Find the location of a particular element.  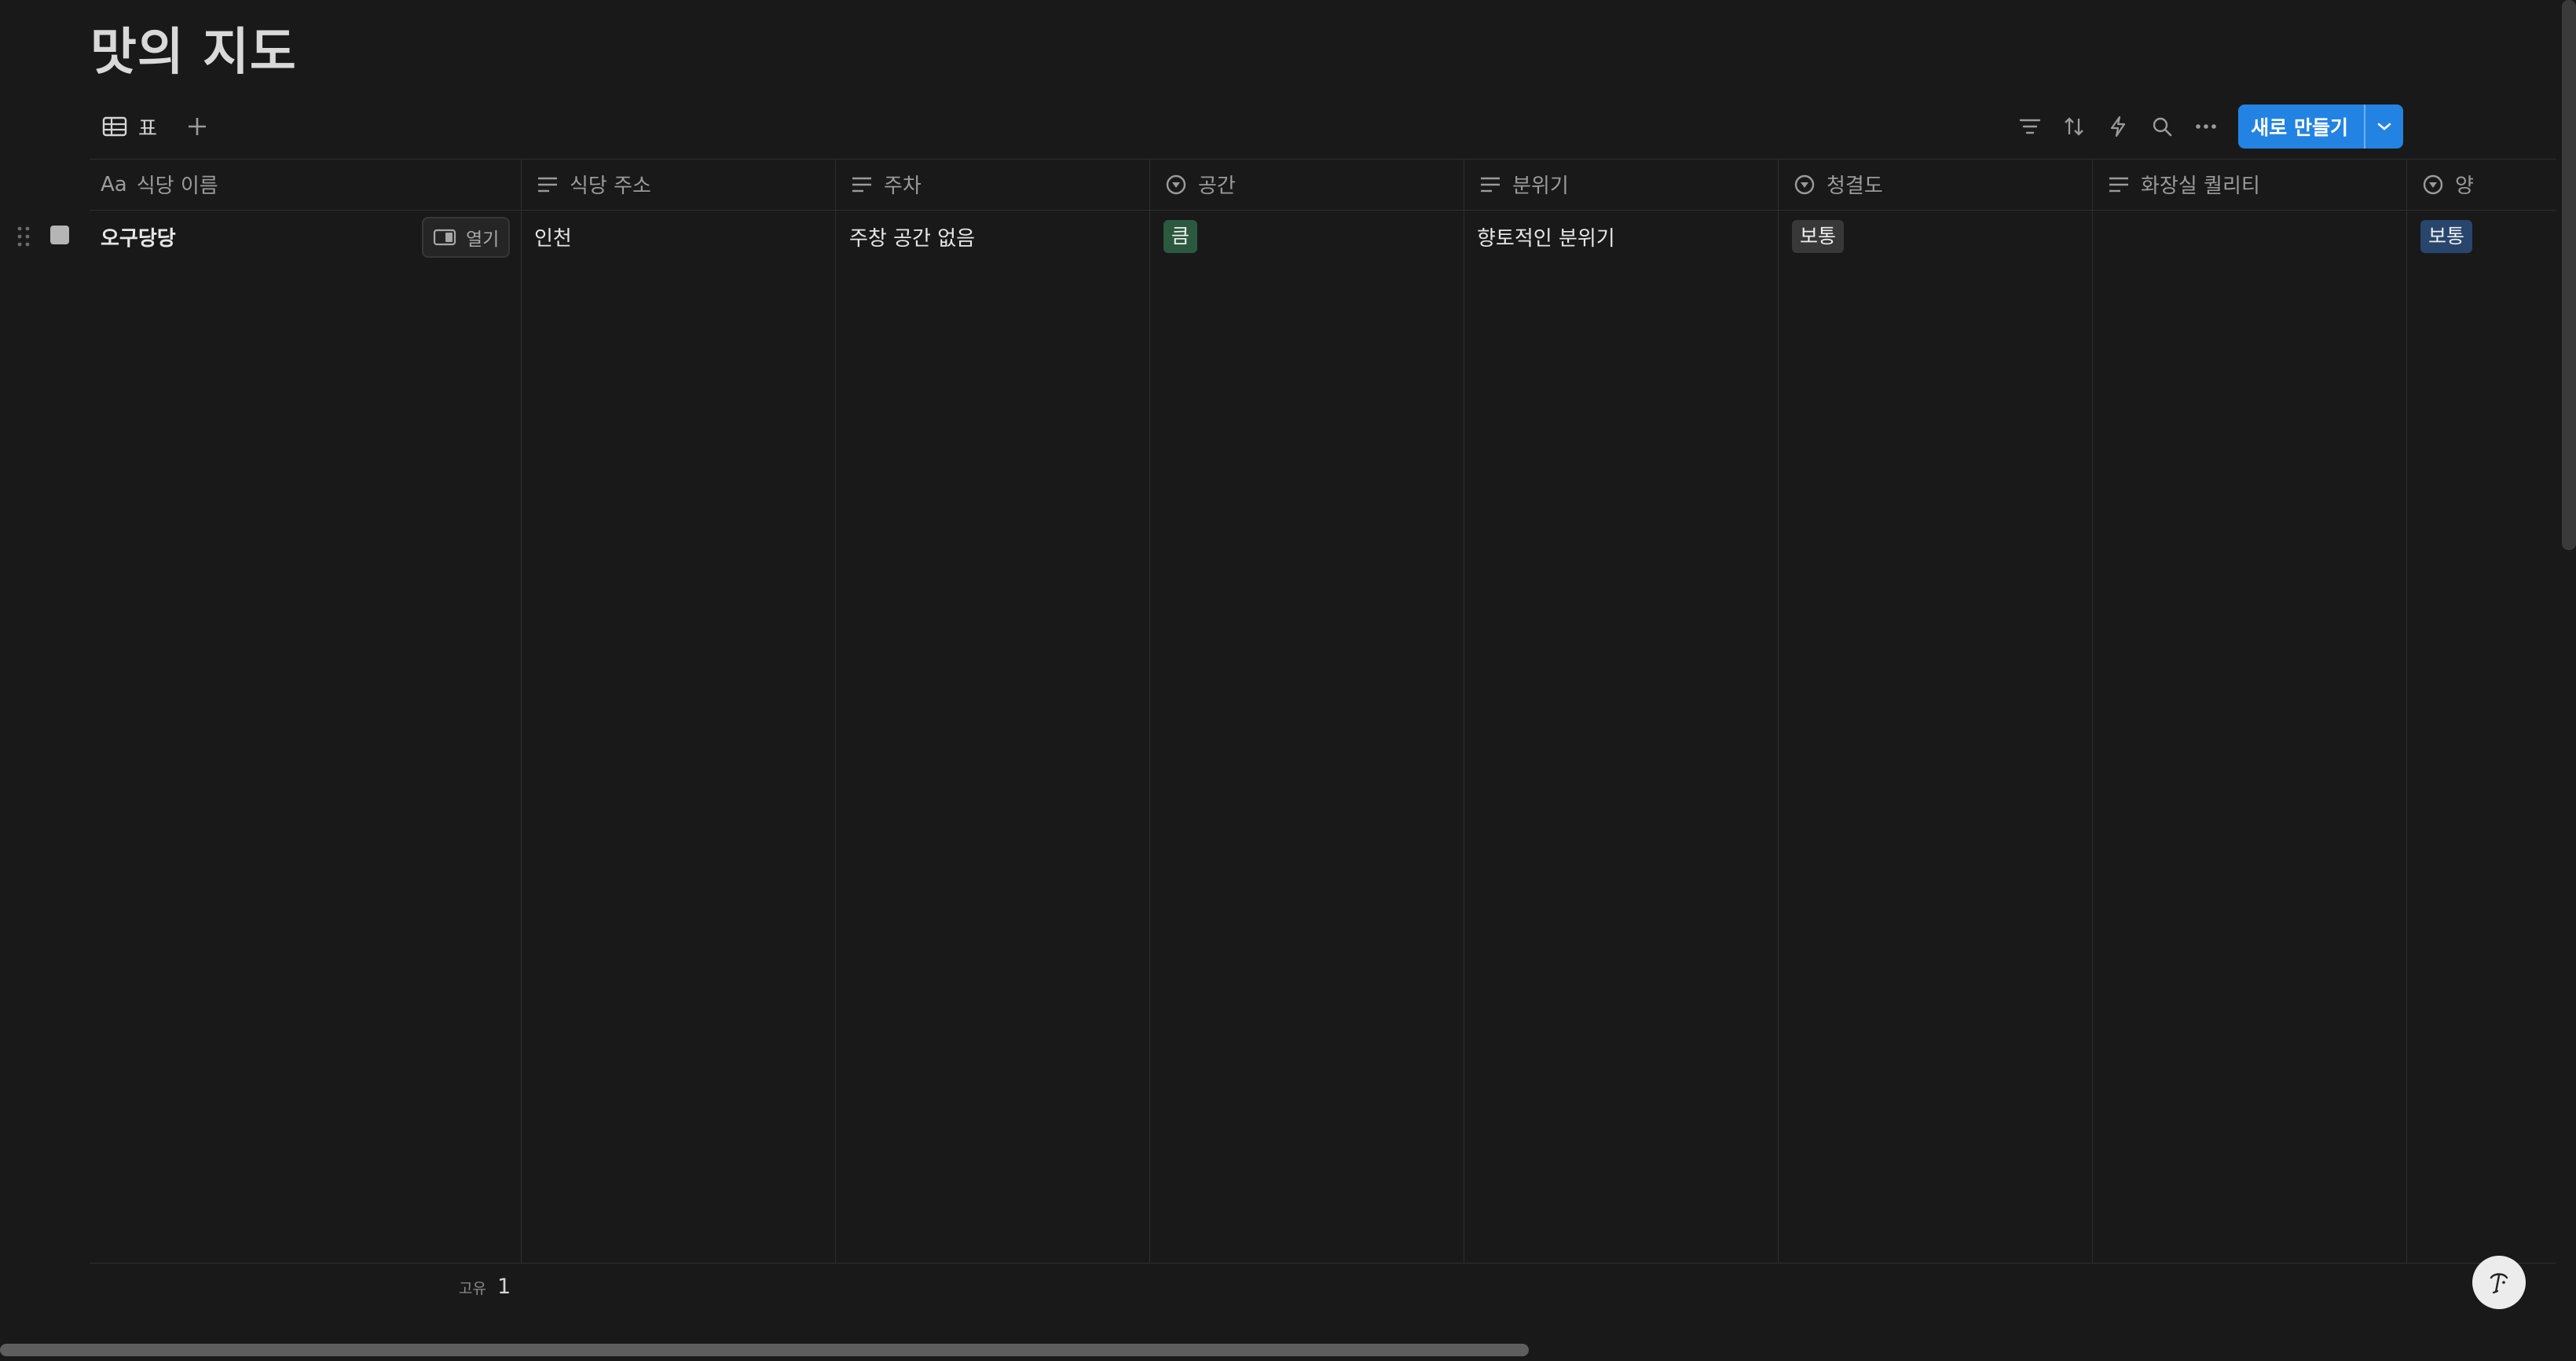

cell-restaurant-name: 오구당당 is located at coordinates (138, 237).